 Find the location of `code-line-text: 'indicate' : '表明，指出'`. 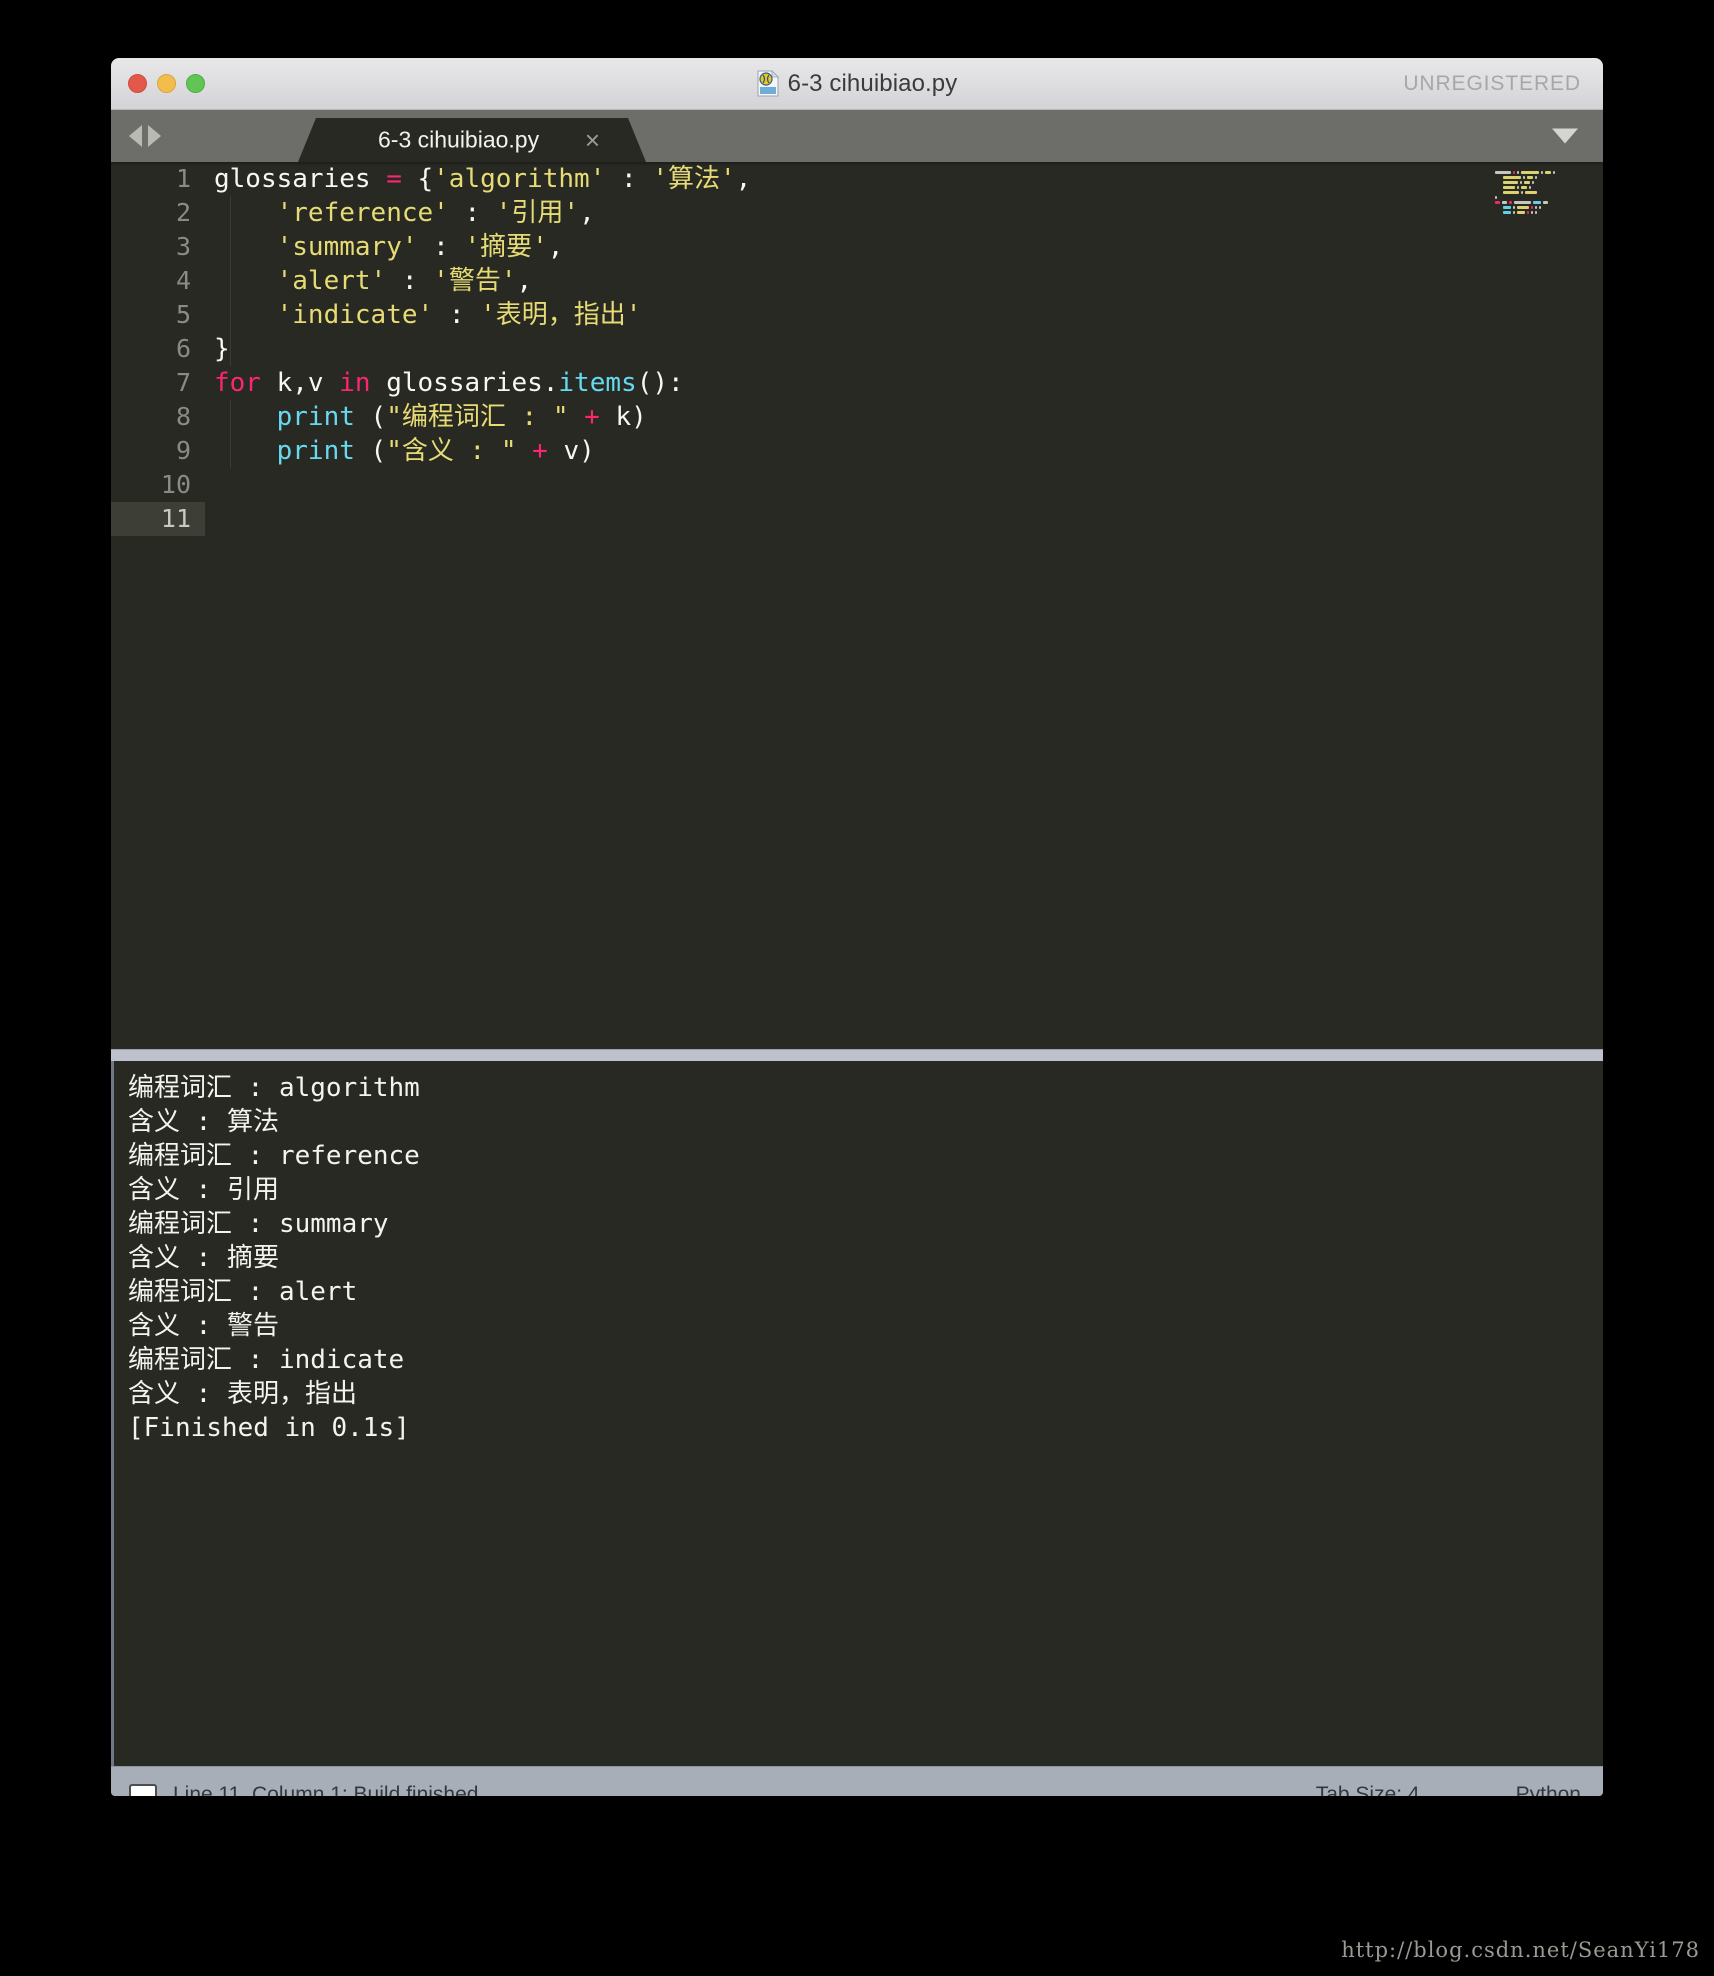

code-line-text: 'indicate' : '表明，指出' is located at coordinates (423, 315).